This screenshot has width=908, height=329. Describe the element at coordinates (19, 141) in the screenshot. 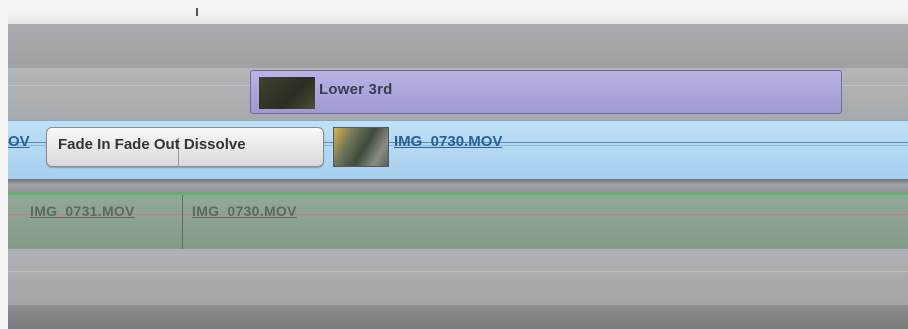

I see `video-clip-label-partial: OV` at that location.